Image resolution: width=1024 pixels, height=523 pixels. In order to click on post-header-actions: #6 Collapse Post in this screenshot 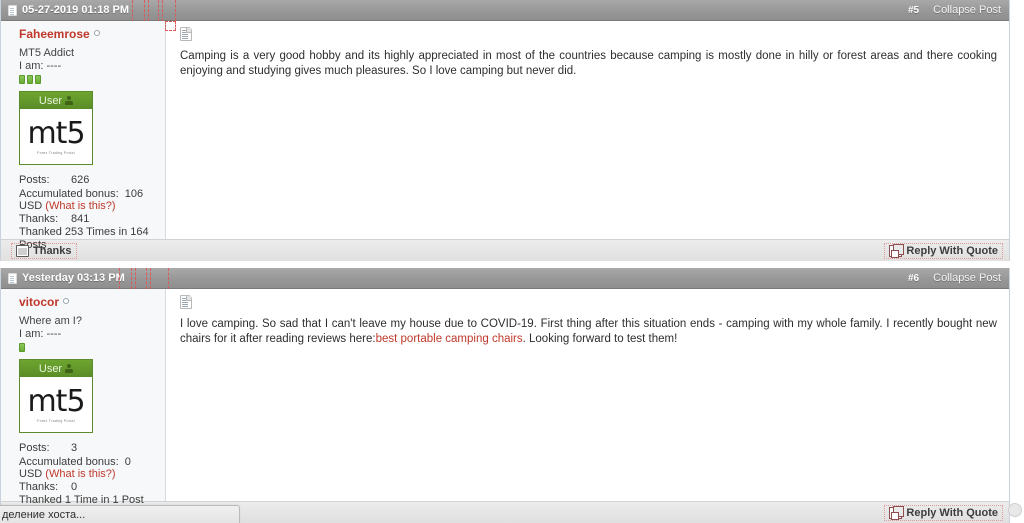, I will do `click(954, 278)`.